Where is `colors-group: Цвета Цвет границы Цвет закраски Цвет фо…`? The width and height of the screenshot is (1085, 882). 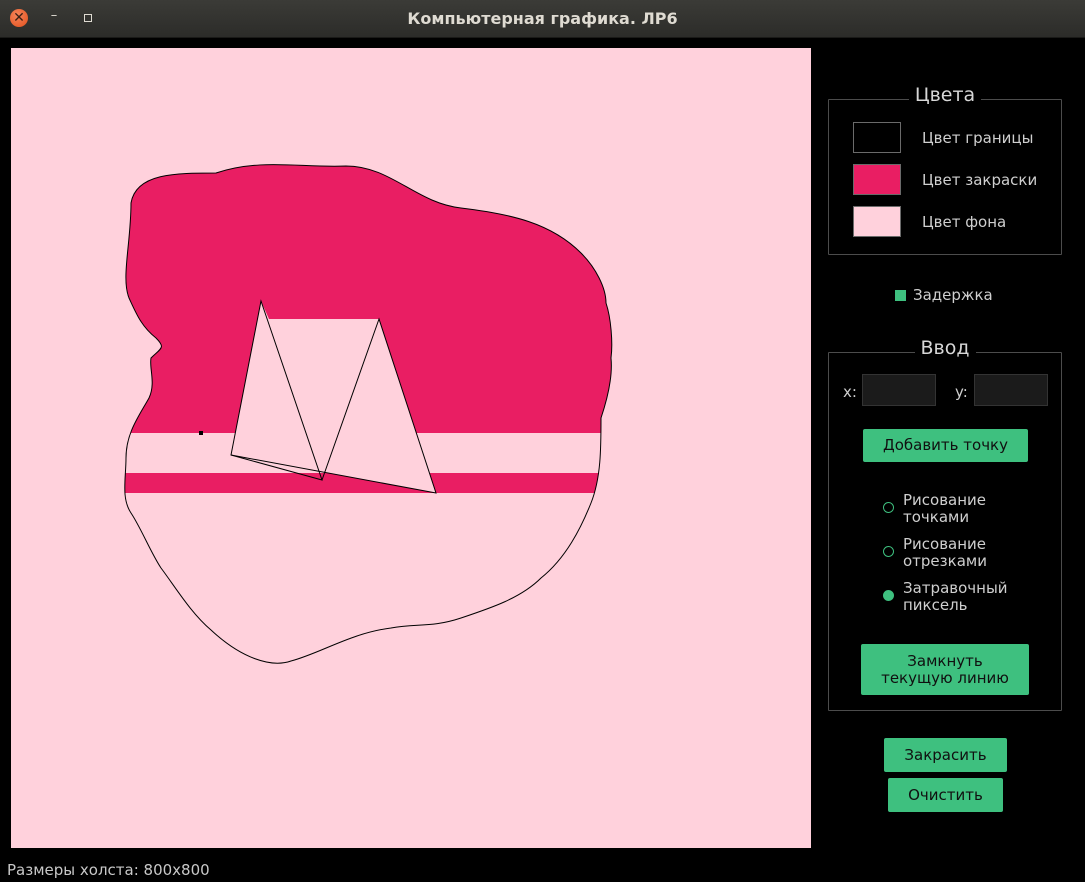
colors-group: Цвета Цвет границы Цвет закраски Цвет фо… is located at coordinates (945, 169).